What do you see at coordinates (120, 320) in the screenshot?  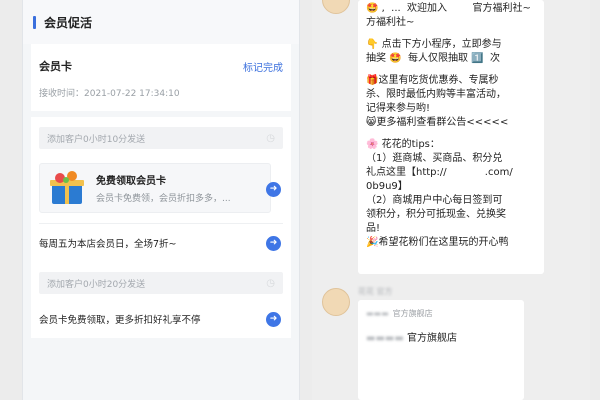 I see `message-text-2: 会员卡免费领取，更多折扣好礼享不停` at bounding box center [120, 320].